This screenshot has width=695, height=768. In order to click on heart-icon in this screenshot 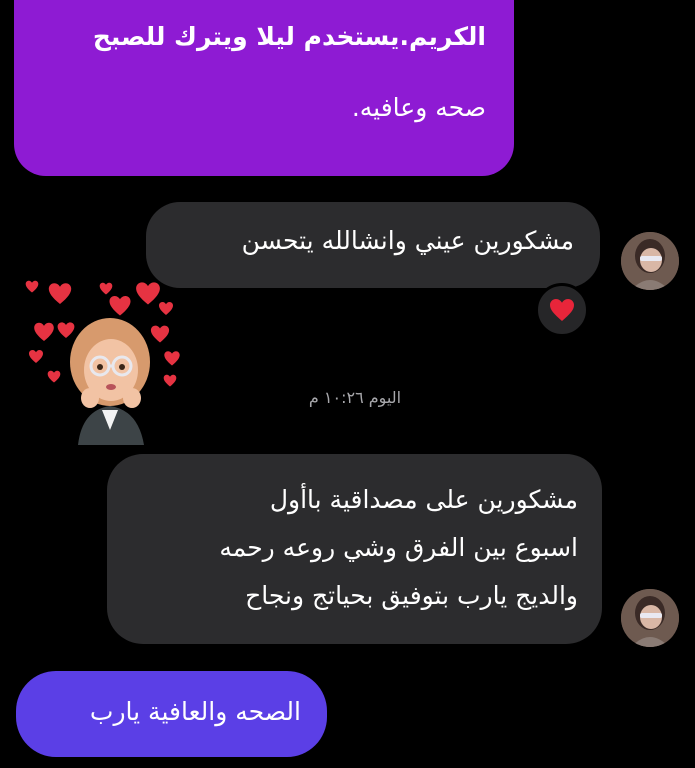, I will do `click(562, 310)`.